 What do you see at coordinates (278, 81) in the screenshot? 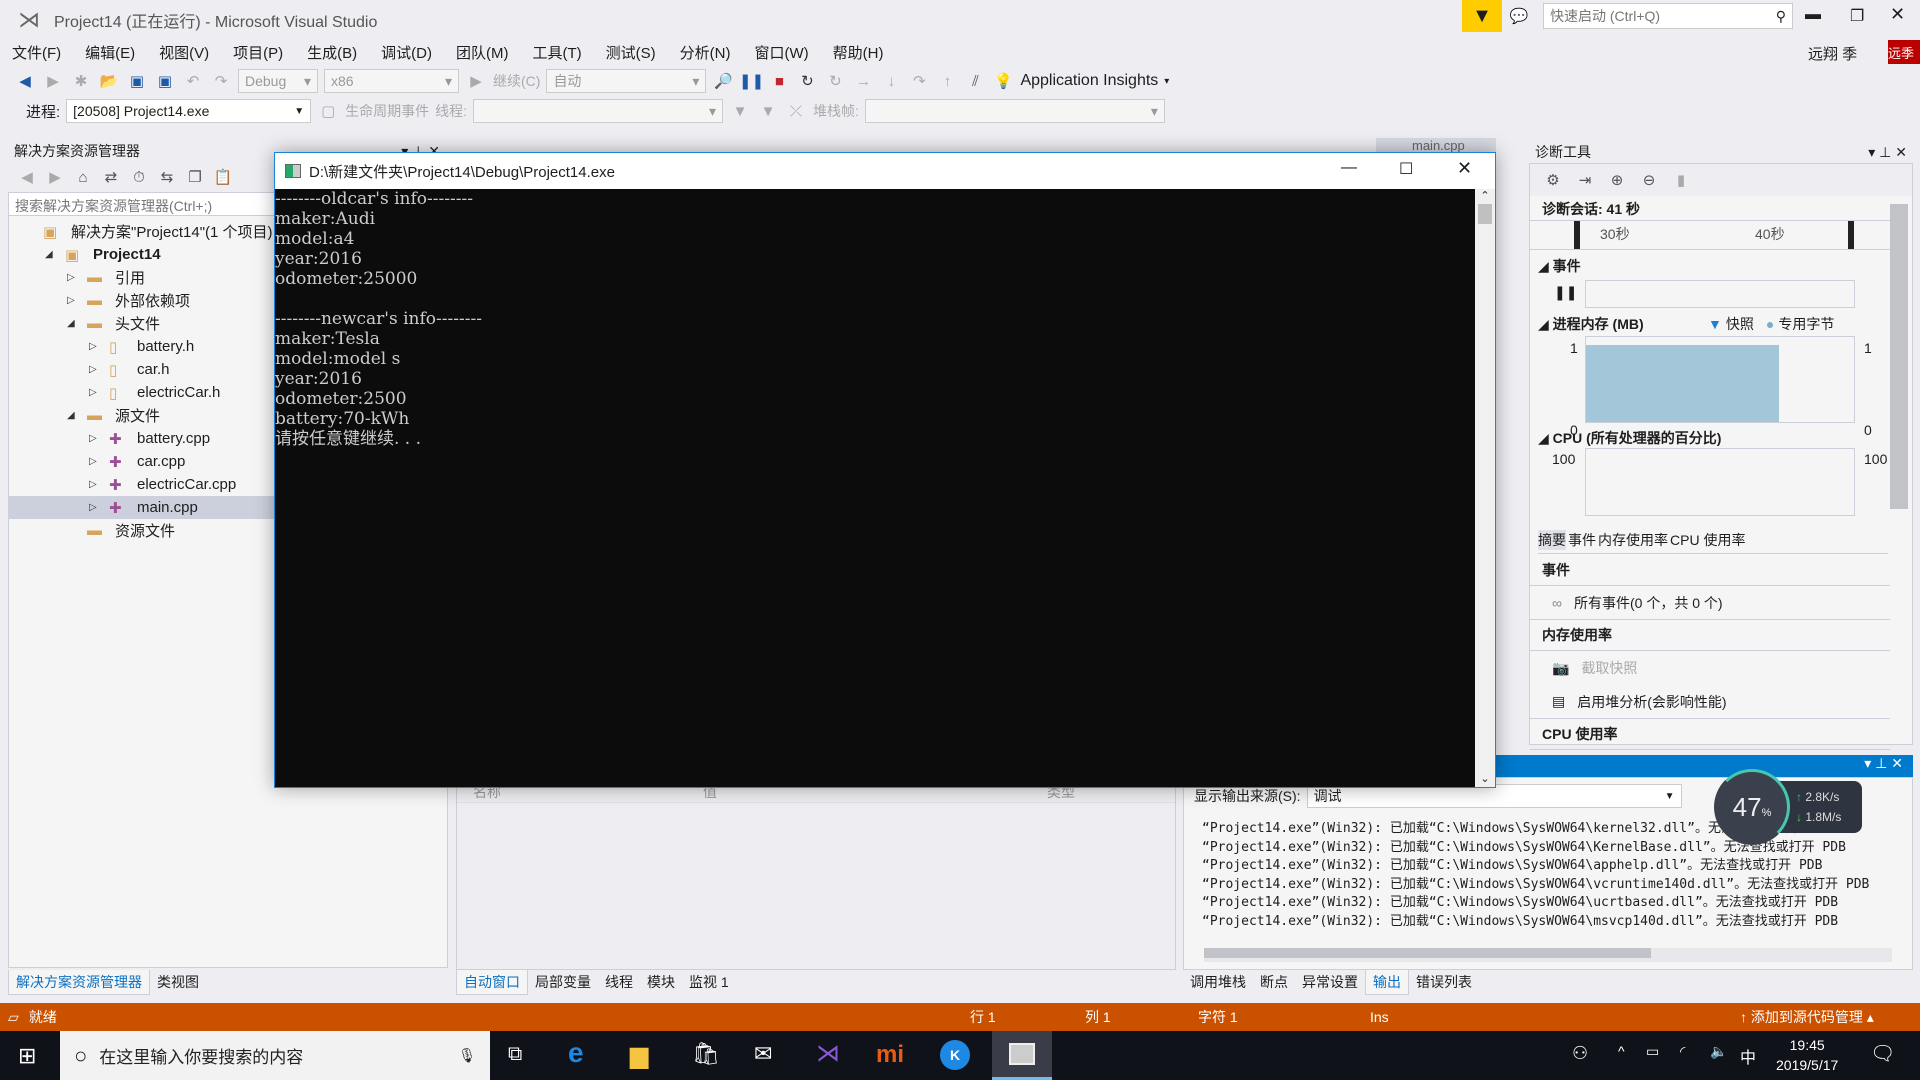
I see `configuration-select: Debug ▾` at bounding box center [278, 81].